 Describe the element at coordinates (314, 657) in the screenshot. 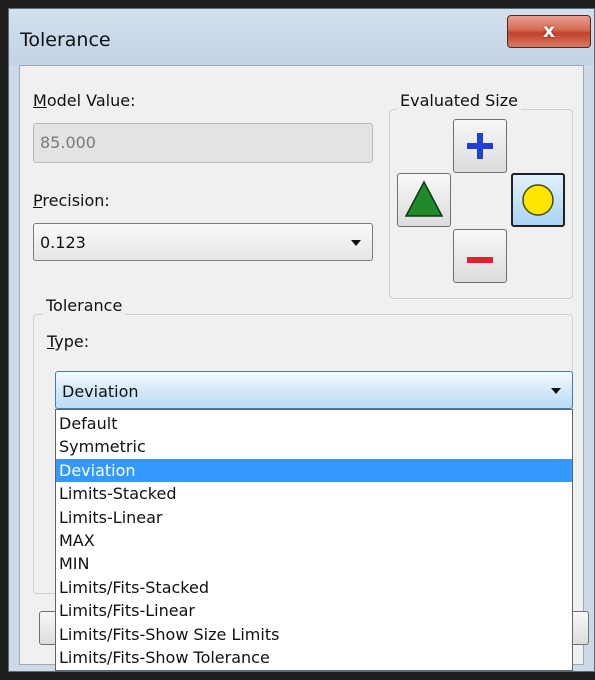

I see `dropdown-option: Limits/Fits-Show Tolerance` at that location.